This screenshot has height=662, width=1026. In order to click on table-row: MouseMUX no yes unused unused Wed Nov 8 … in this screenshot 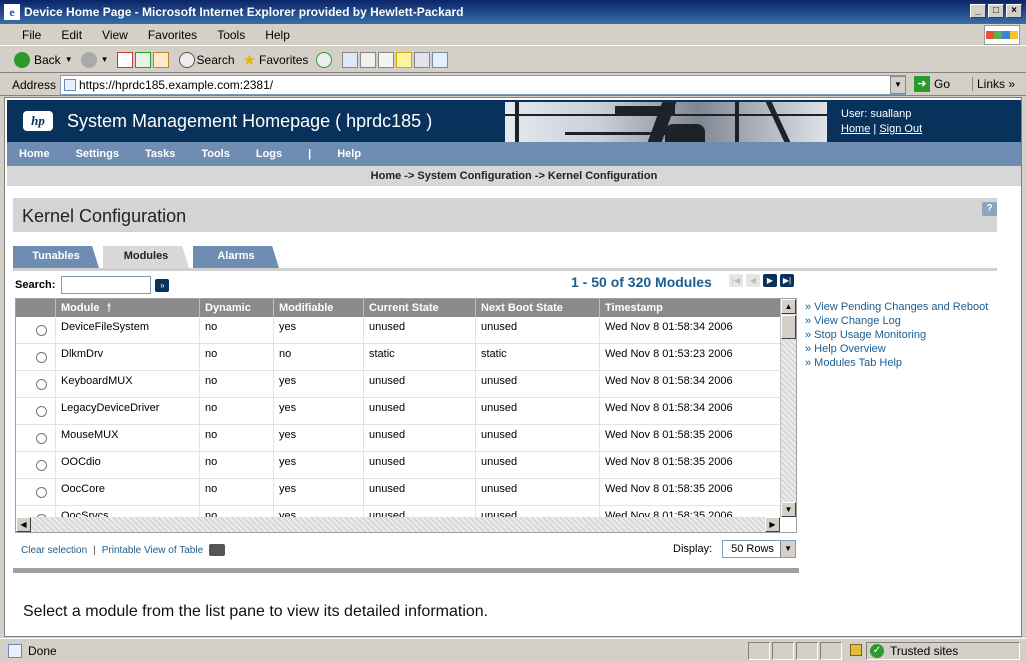, I will do `click(398, 438)`.